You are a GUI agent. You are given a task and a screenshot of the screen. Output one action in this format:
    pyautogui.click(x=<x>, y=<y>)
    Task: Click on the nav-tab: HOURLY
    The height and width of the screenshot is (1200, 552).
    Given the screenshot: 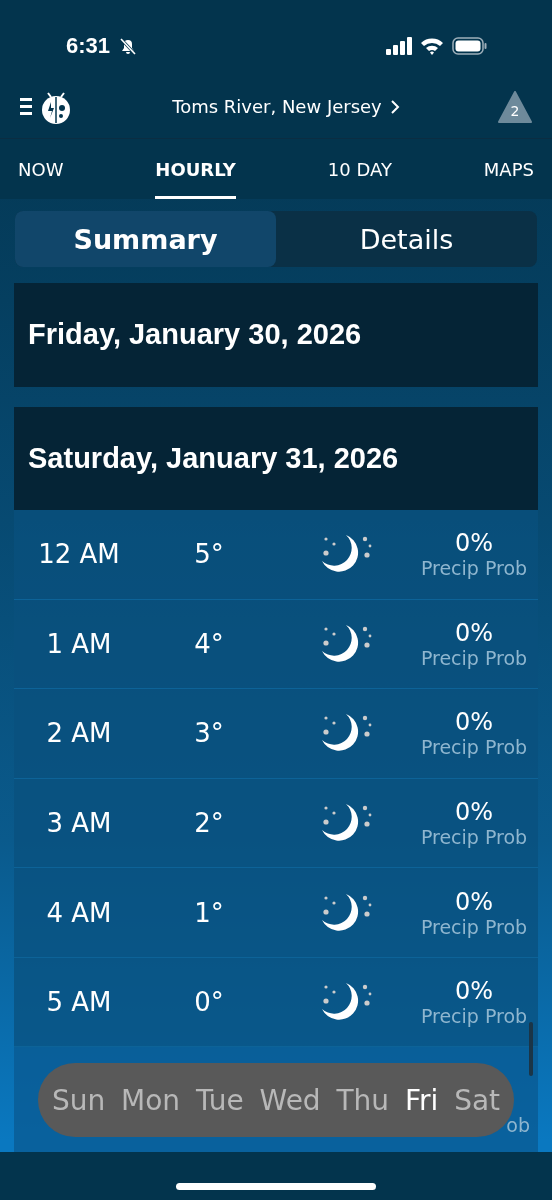 What is the action you would take?
    pyautogui.click(x=195, y=169)
    